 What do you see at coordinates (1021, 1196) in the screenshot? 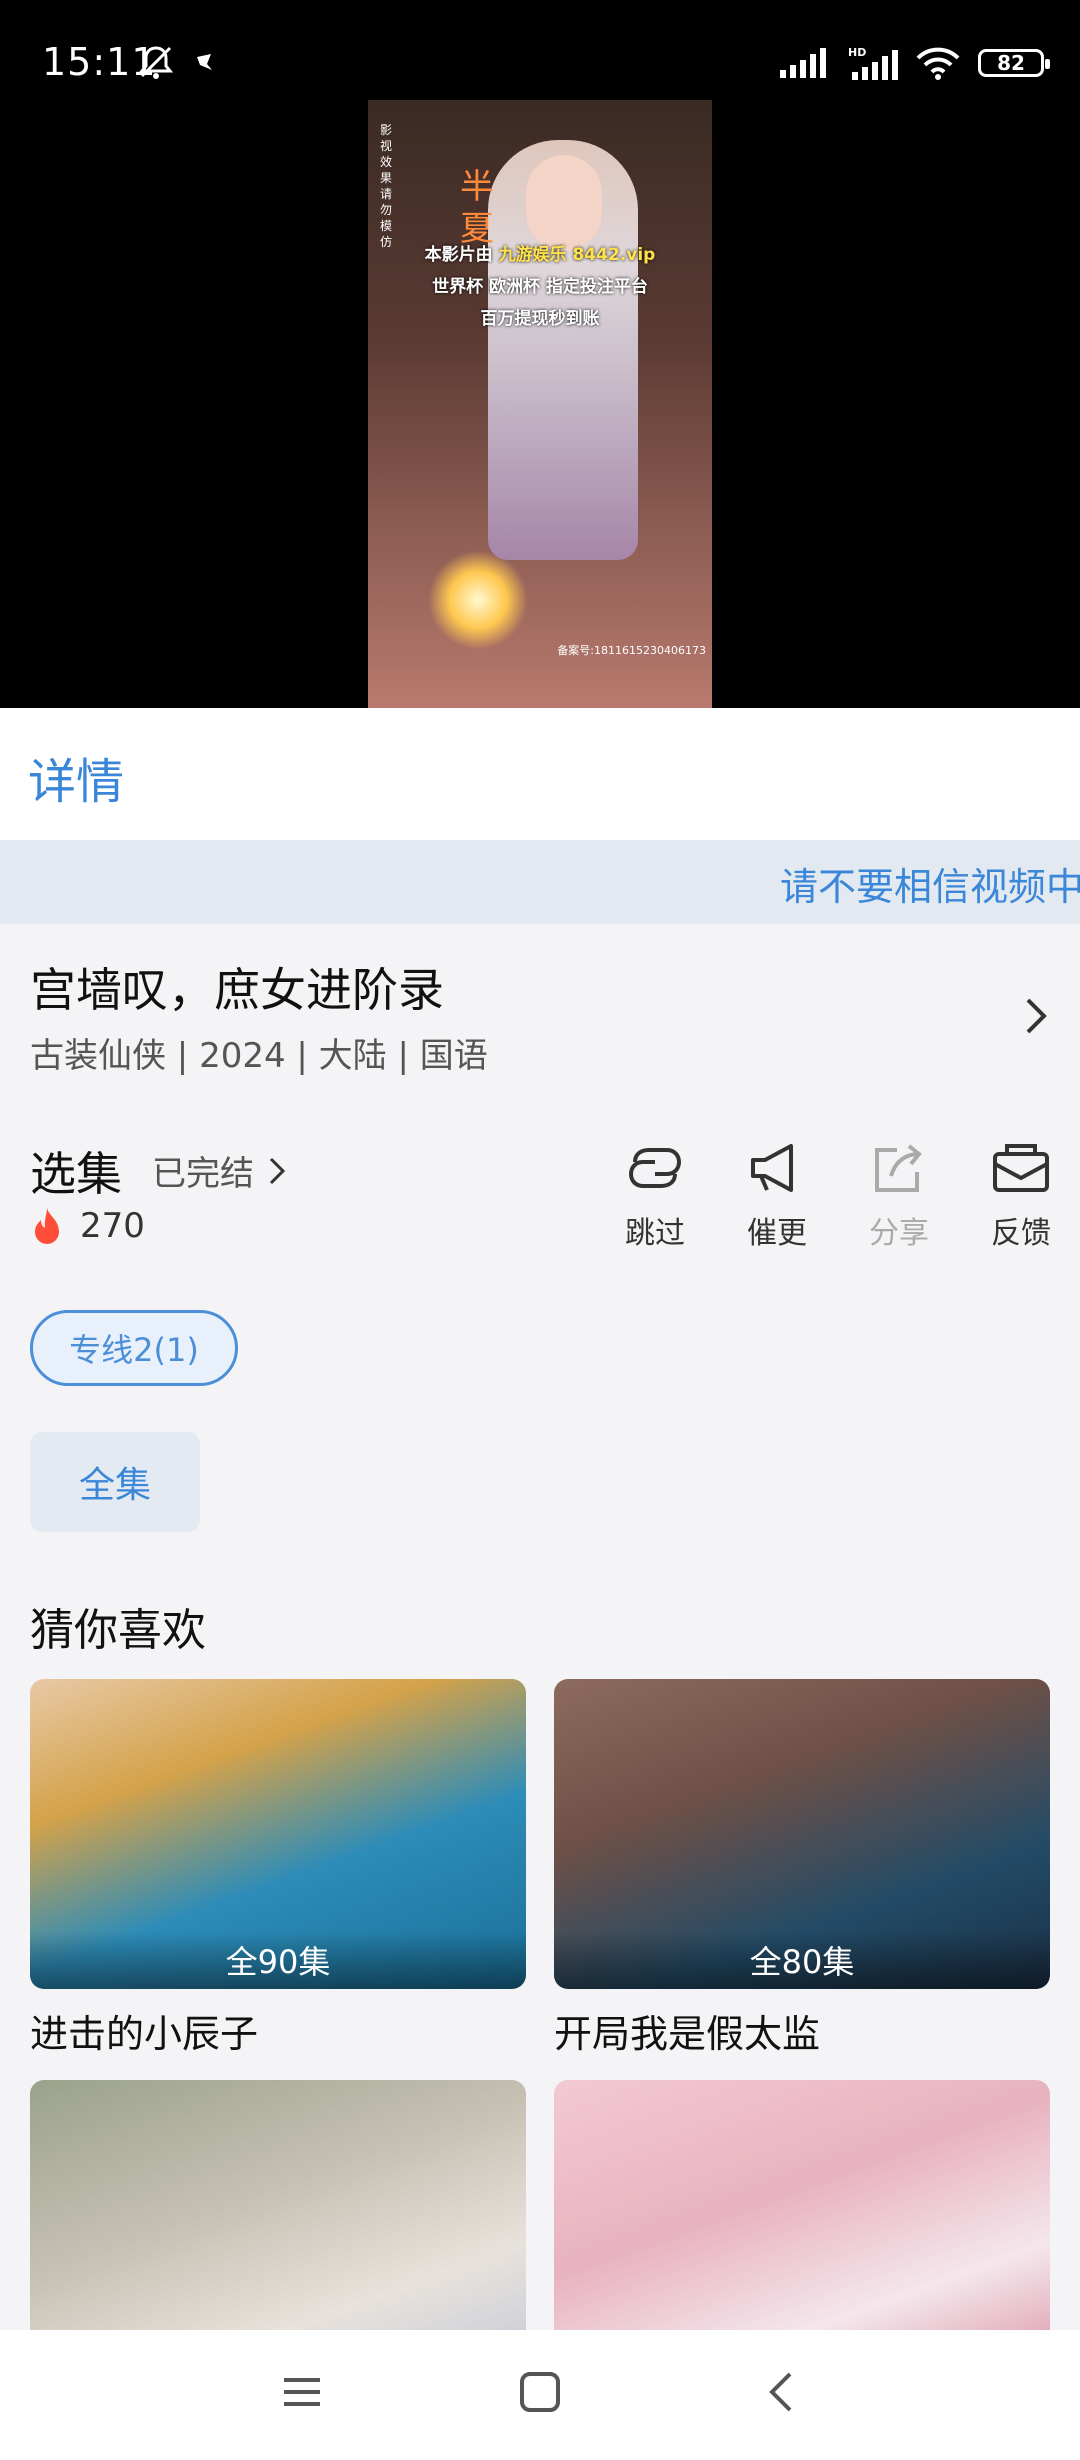
I see `feedback-button: 反馈` at bounding box center [1021, 1196].